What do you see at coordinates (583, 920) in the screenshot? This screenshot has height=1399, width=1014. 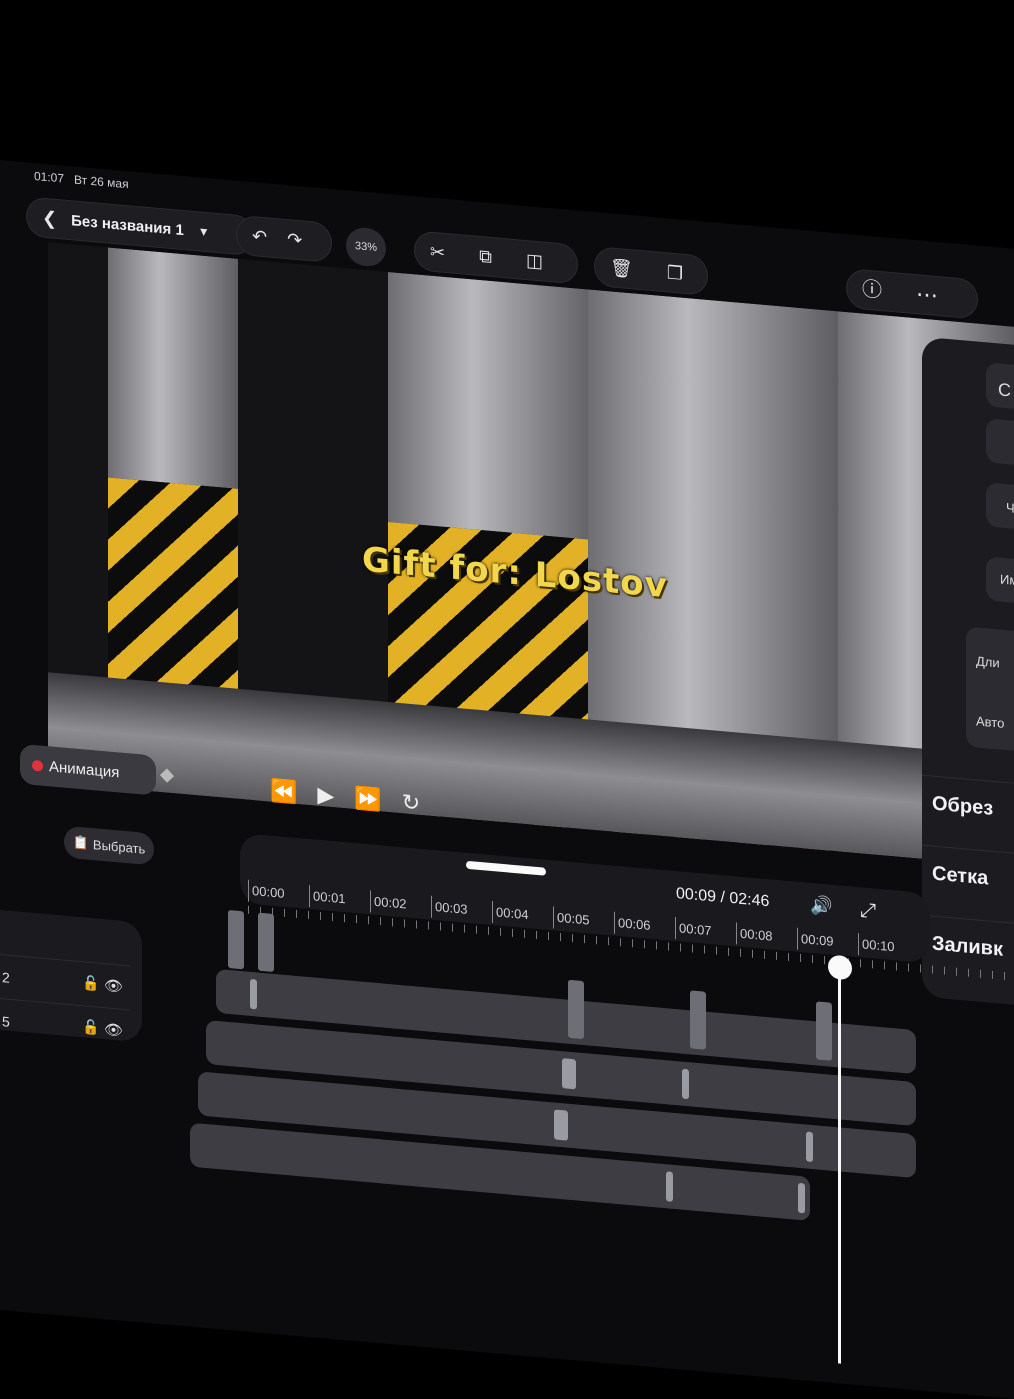 I see `tick-label: 00:05` at bounding box center [583, 920].